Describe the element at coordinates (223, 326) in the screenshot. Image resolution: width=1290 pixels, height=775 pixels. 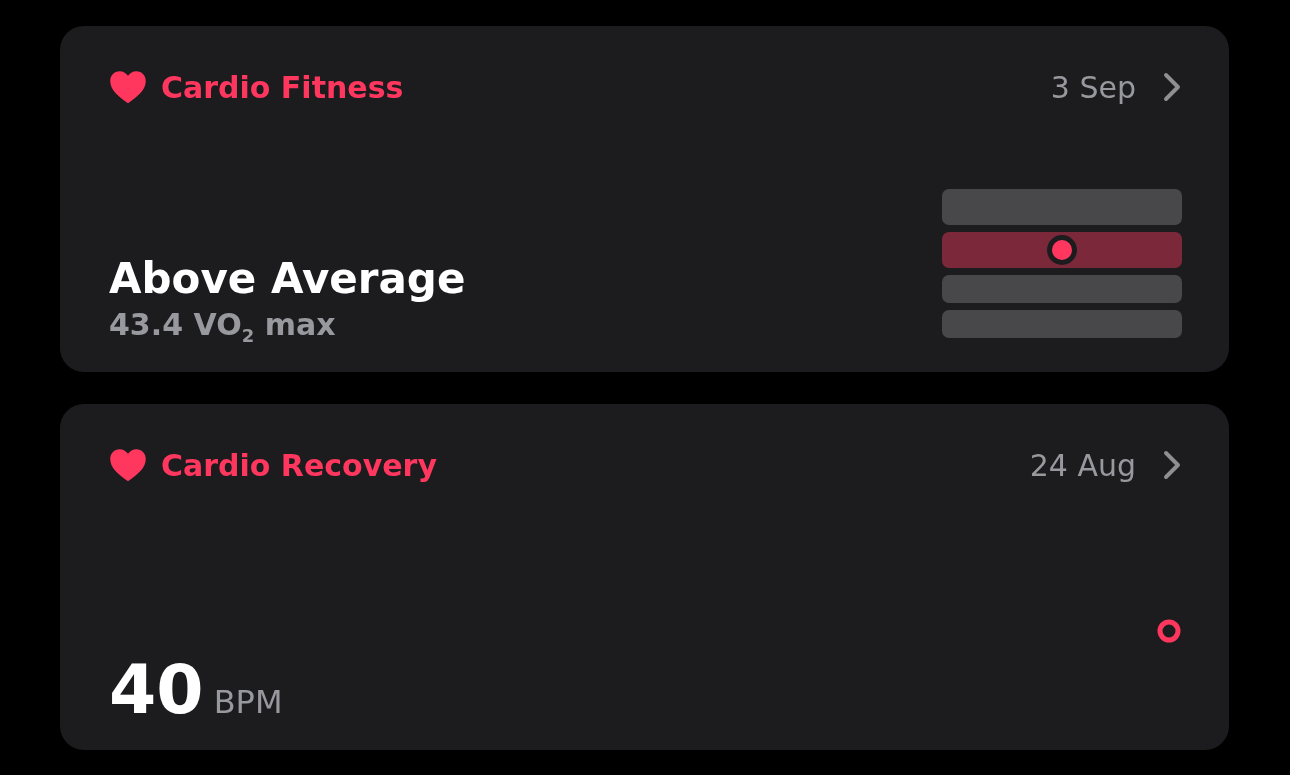
I see `vo2-max-value: 43.4 VO$_{2}$ max` at that location.